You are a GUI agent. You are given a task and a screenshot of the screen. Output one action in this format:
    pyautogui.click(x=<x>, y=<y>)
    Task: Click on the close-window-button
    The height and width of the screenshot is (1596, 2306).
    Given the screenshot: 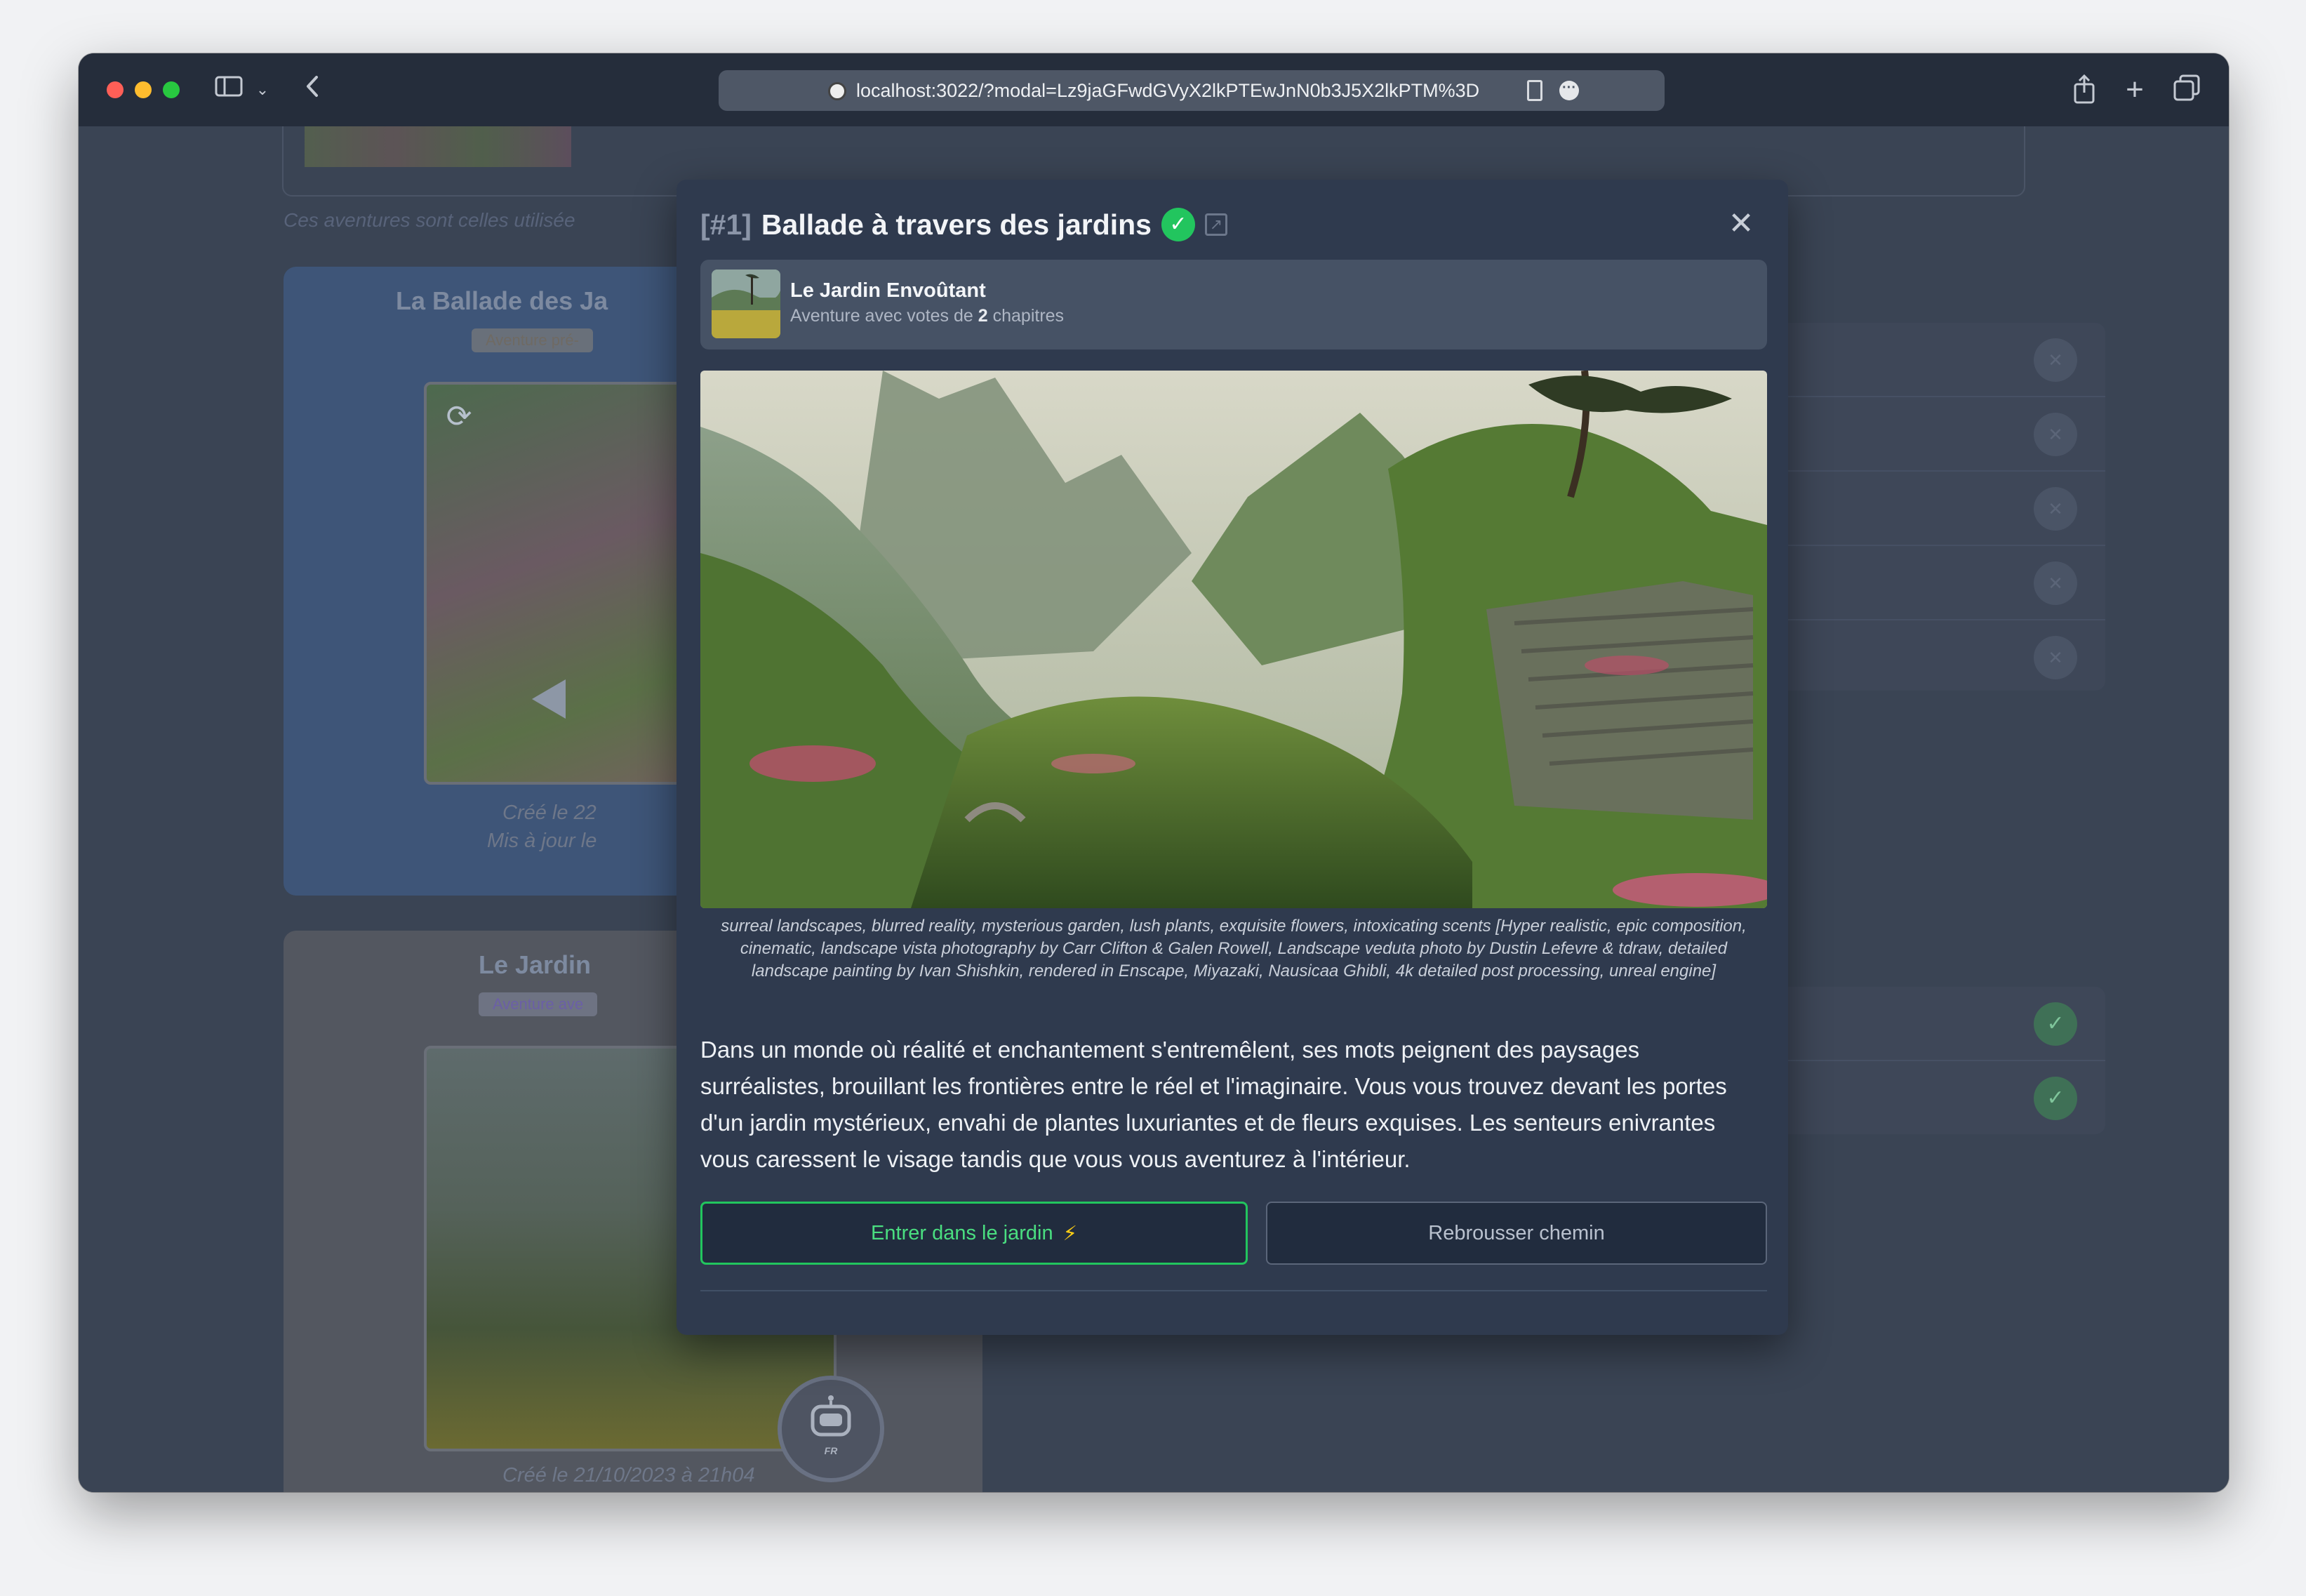 What is the action you would take?
    pyautogui.click(x=116, y=89)
    